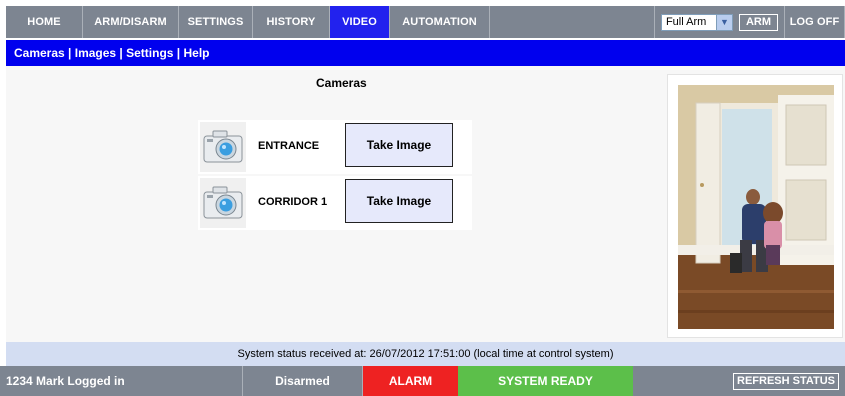  Describe the element at coordinates (545, 381) in the screenshot. I see `system-ready-badge: SYSTEM READY` at that location.